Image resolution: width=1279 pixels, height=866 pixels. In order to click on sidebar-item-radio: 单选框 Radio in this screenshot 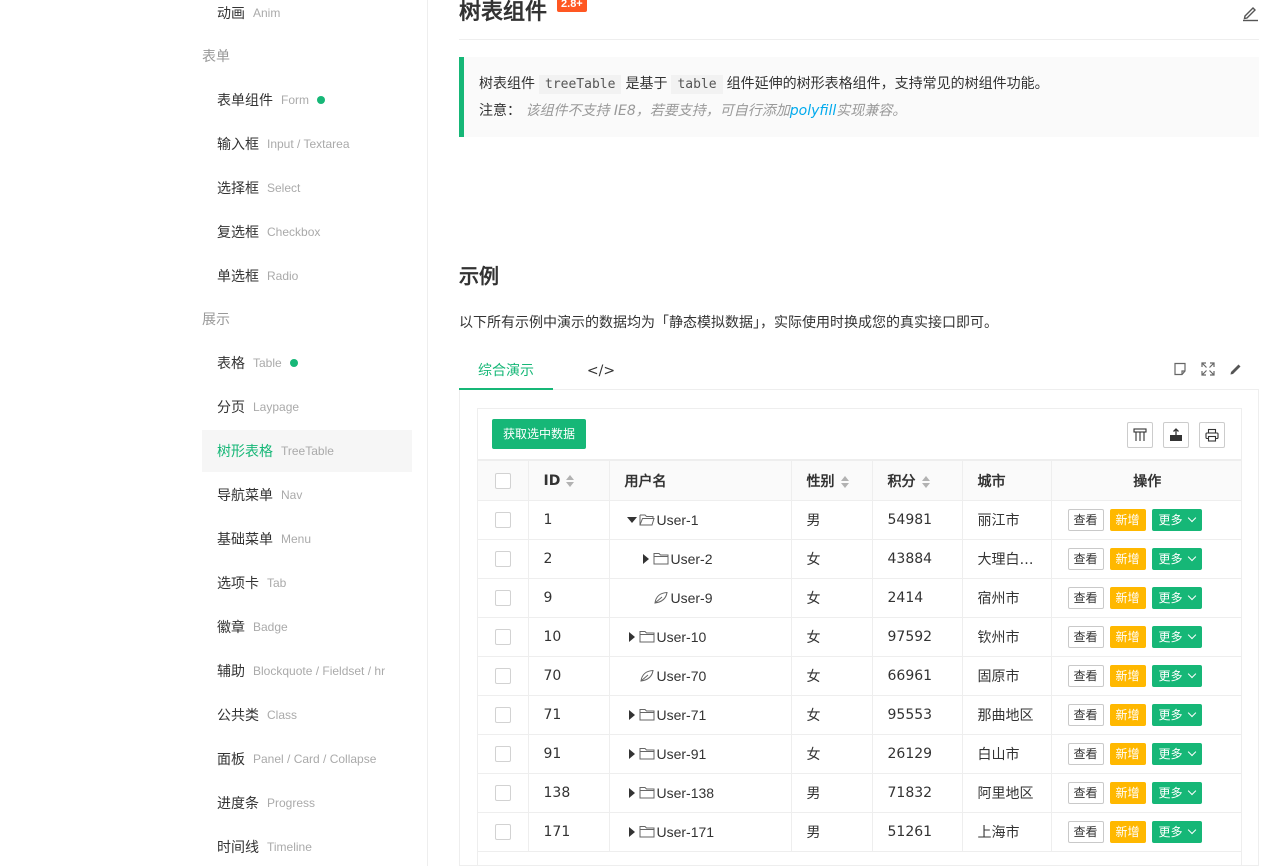, I will do `click(307, 276)`.